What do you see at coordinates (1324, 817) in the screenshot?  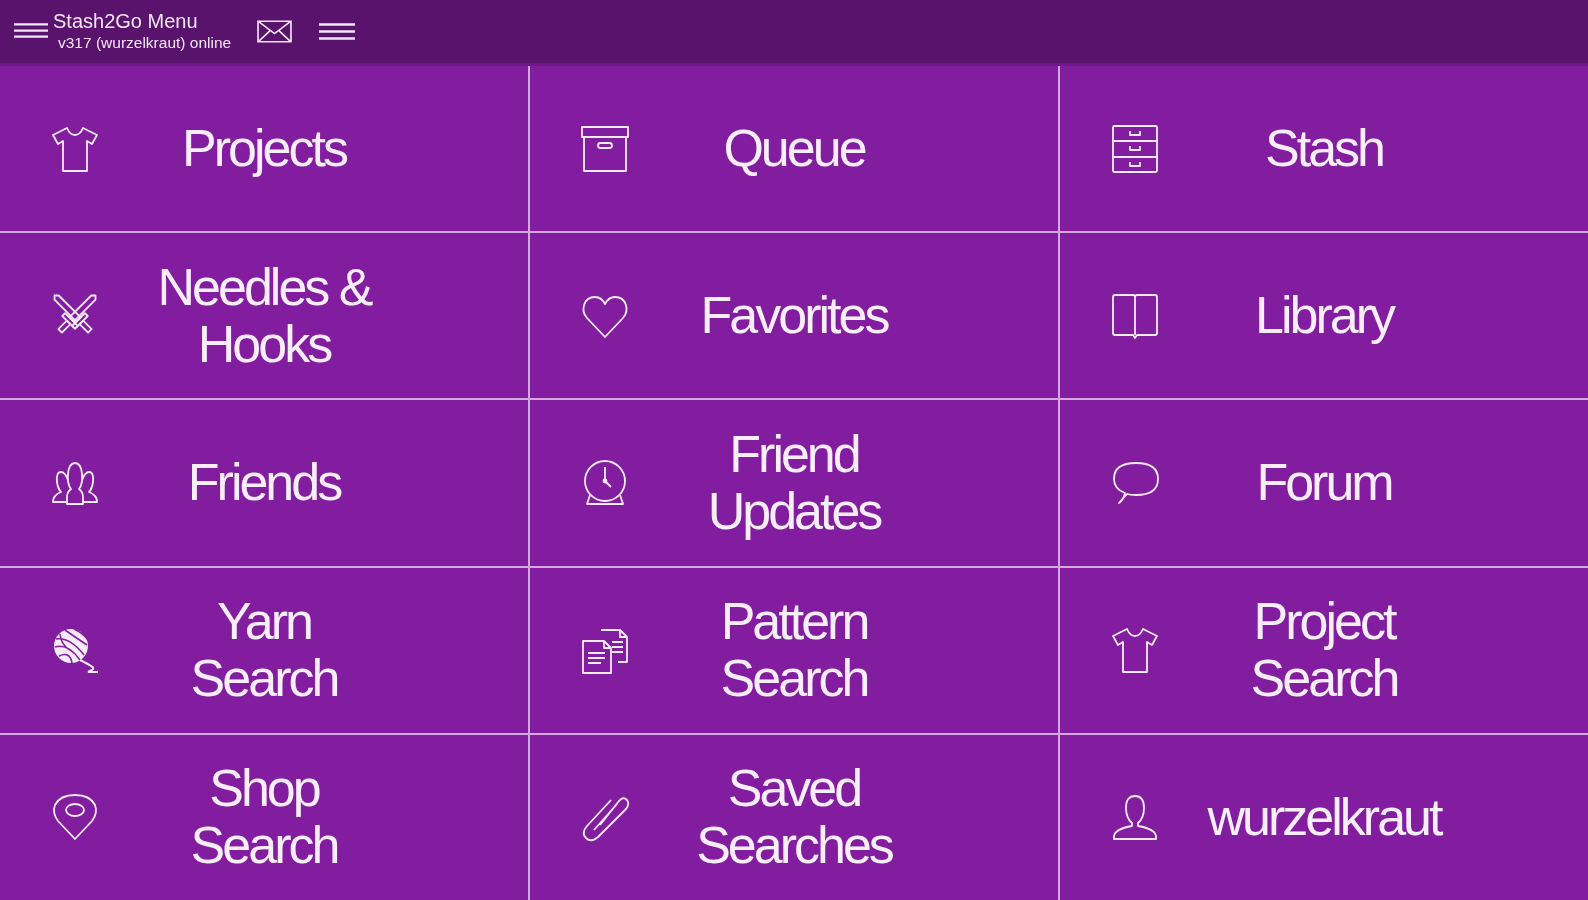 I see `menu-tile: wurzelkraut` at bounding box center [1324, 817].